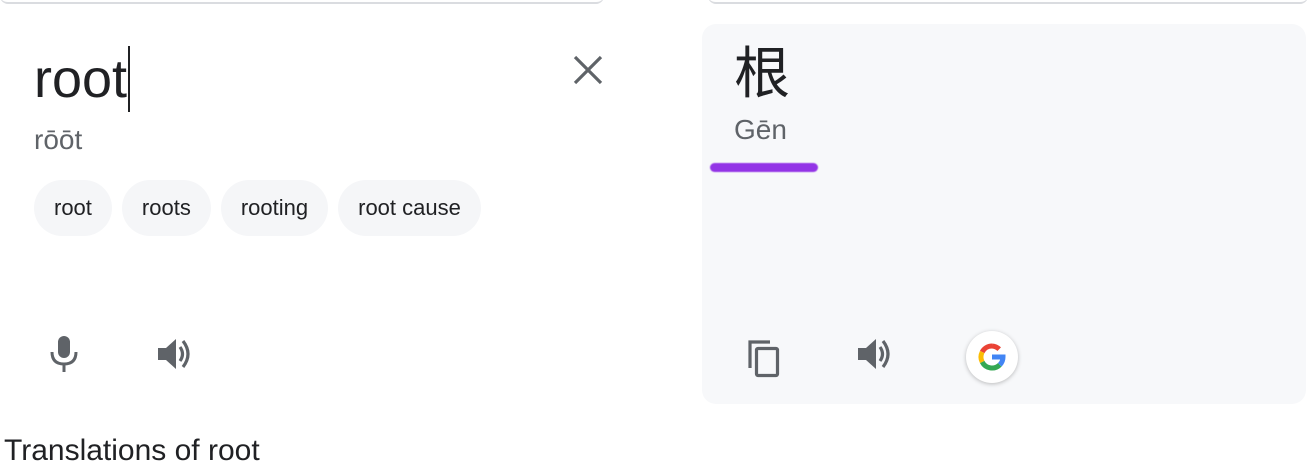 This screenshot has width=1308, height=476. Describe the element at coordinates (760, 129) in the screenshot. I see `target-romanization: Gēn` at that location.